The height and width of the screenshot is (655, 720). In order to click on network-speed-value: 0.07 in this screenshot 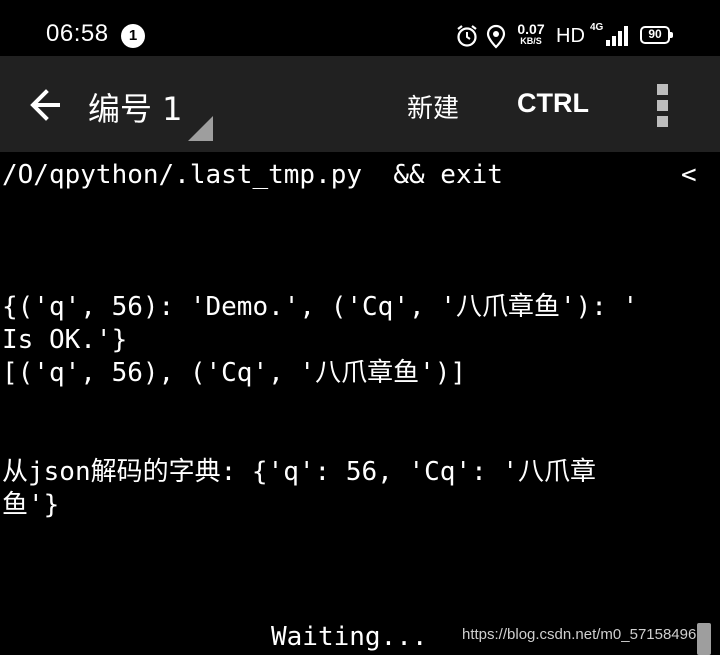, I will do `click(531, 29)`.